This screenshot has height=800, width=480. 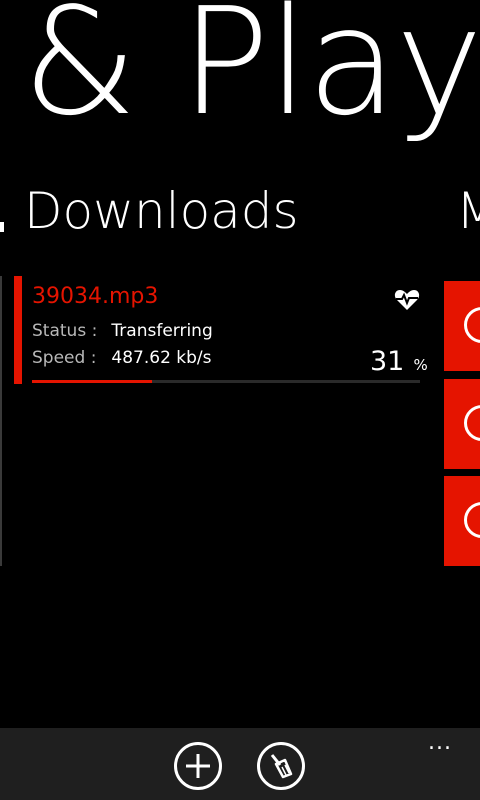 I want to click on percent-symbol: %, so click(x=420, y=365).